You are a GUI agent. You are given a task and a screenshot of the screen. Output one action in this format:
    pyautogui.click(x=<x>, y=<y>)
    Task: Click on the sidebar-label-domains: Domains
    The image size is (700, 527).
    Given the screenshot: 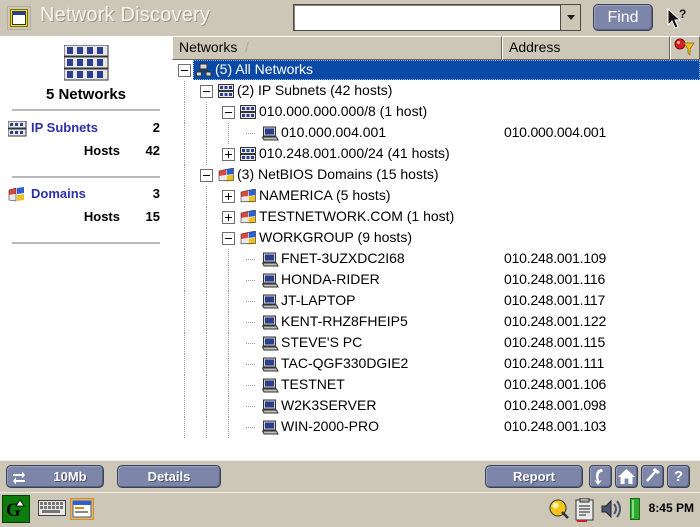 What is the action you would take?
    pyautogui.click(x=58, y=193)
    